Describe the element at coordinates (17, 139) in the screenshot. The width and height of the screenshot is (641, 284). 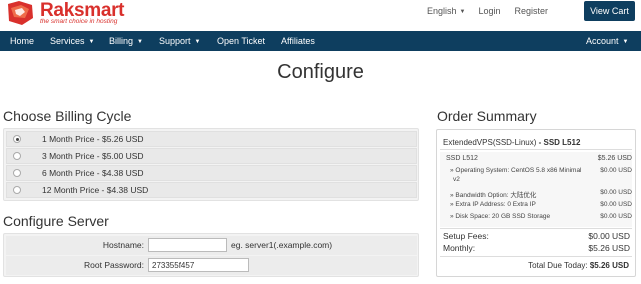
I see `radio-button-checked` at that location.